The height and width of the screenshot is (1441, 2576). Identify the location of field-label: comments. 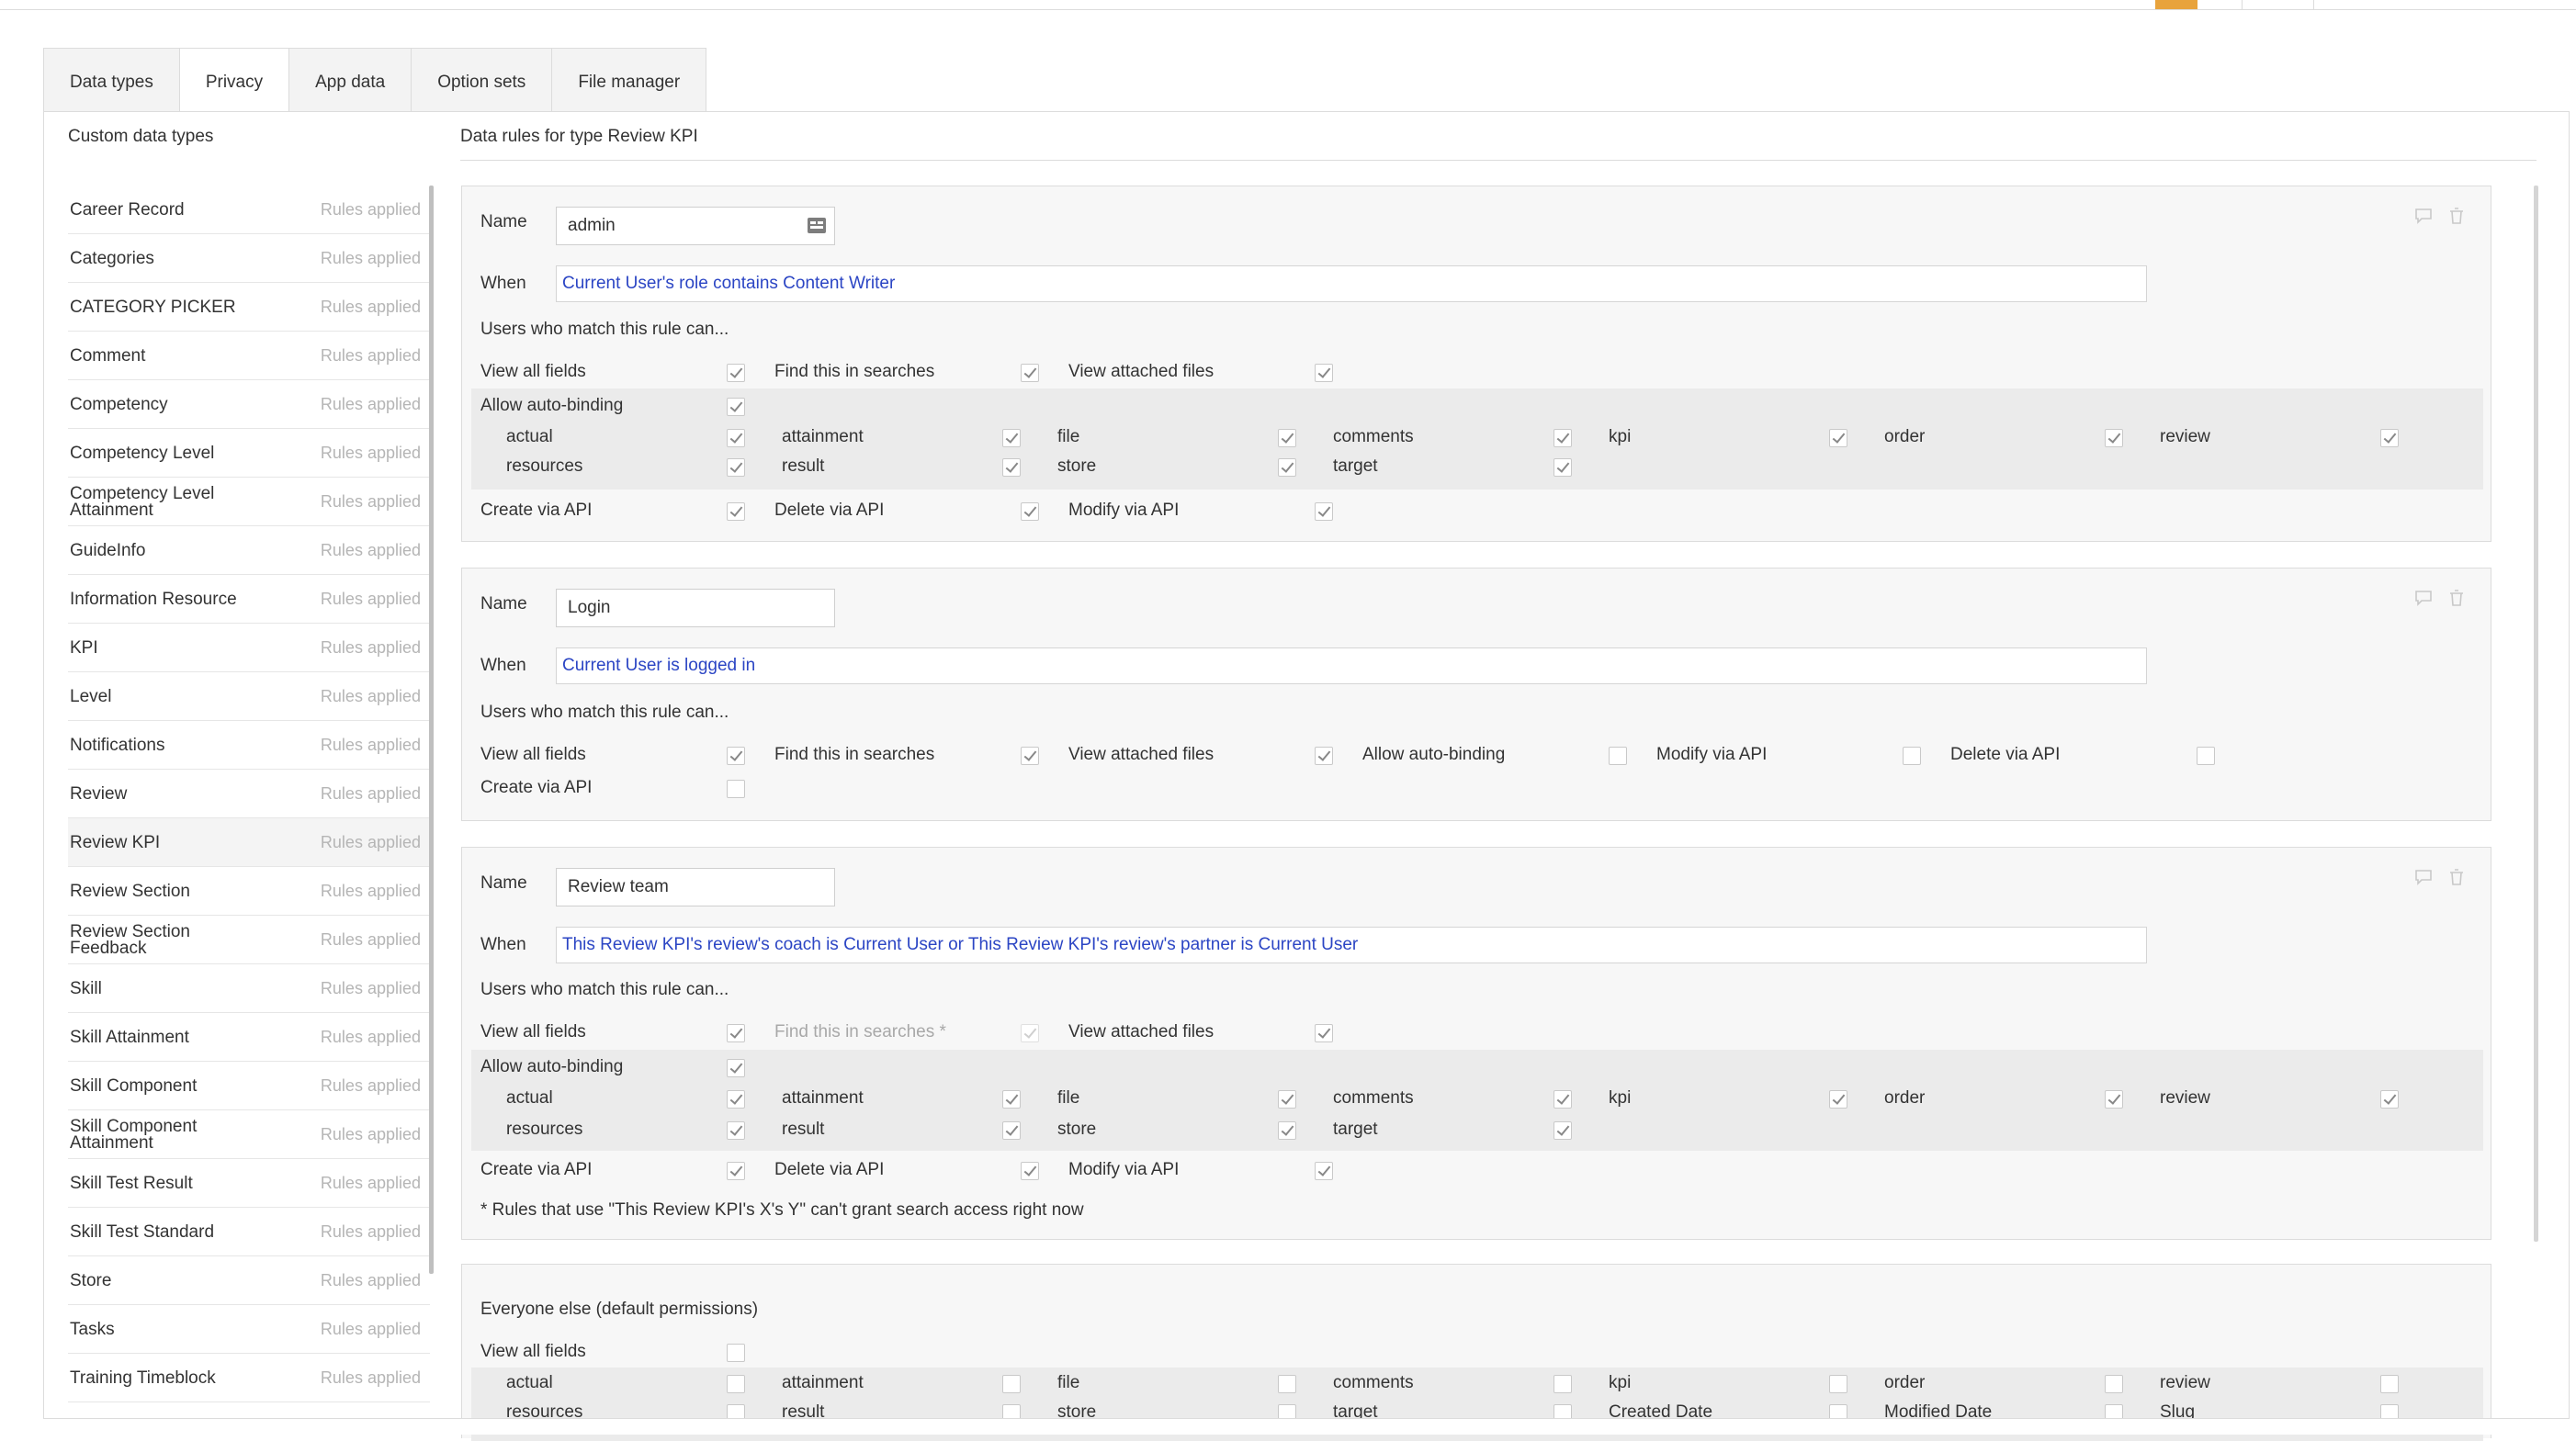
(1373, 1098).